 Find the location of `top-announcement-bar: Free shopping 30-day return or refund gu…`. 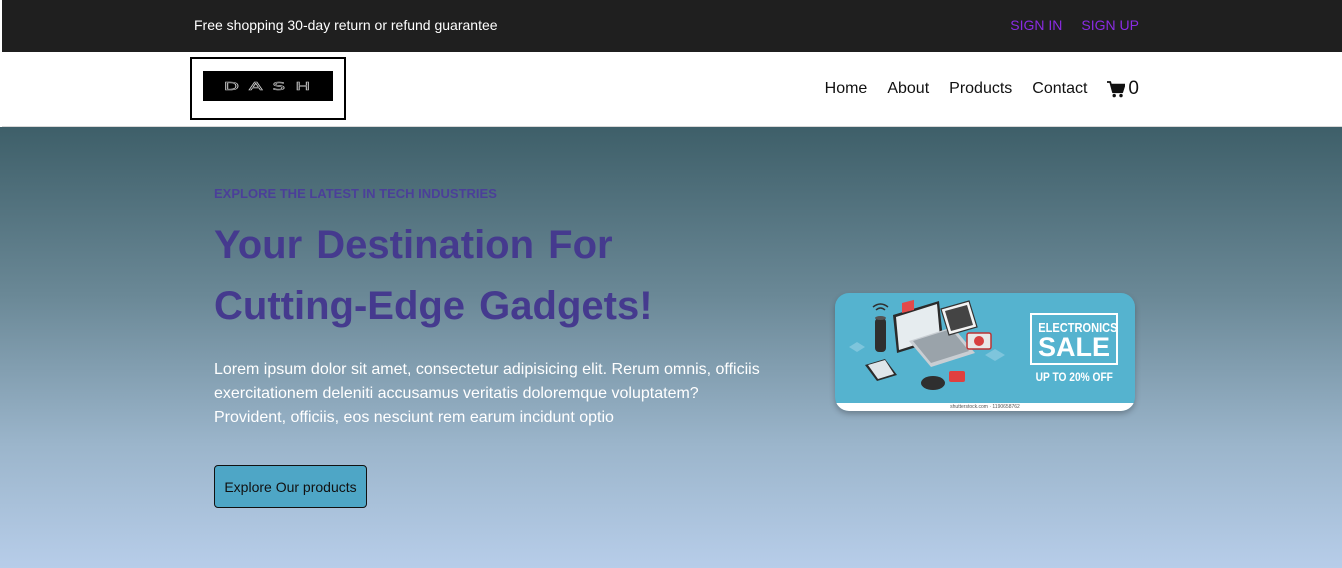

top-announcement-bar: Free shopping 30-day return or refund gu… is located at coordinates (672, 26).